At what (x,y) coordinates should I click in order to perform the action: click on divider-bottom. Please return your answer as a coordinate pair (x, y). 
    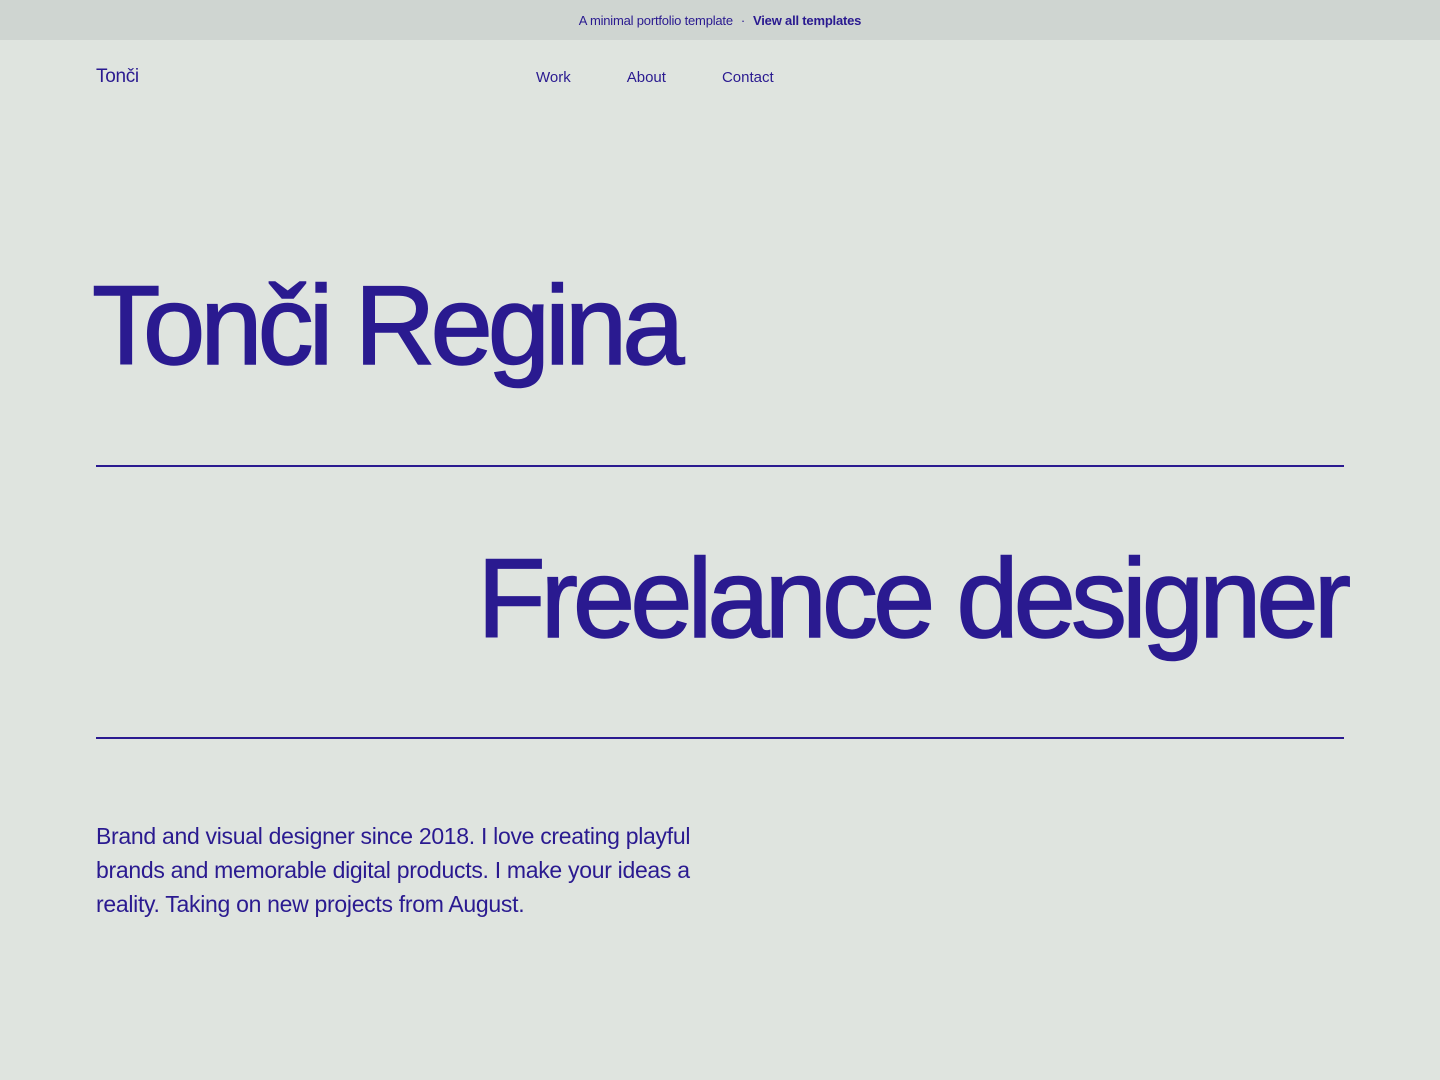
    Looking at the image, I should click on (720, 738).